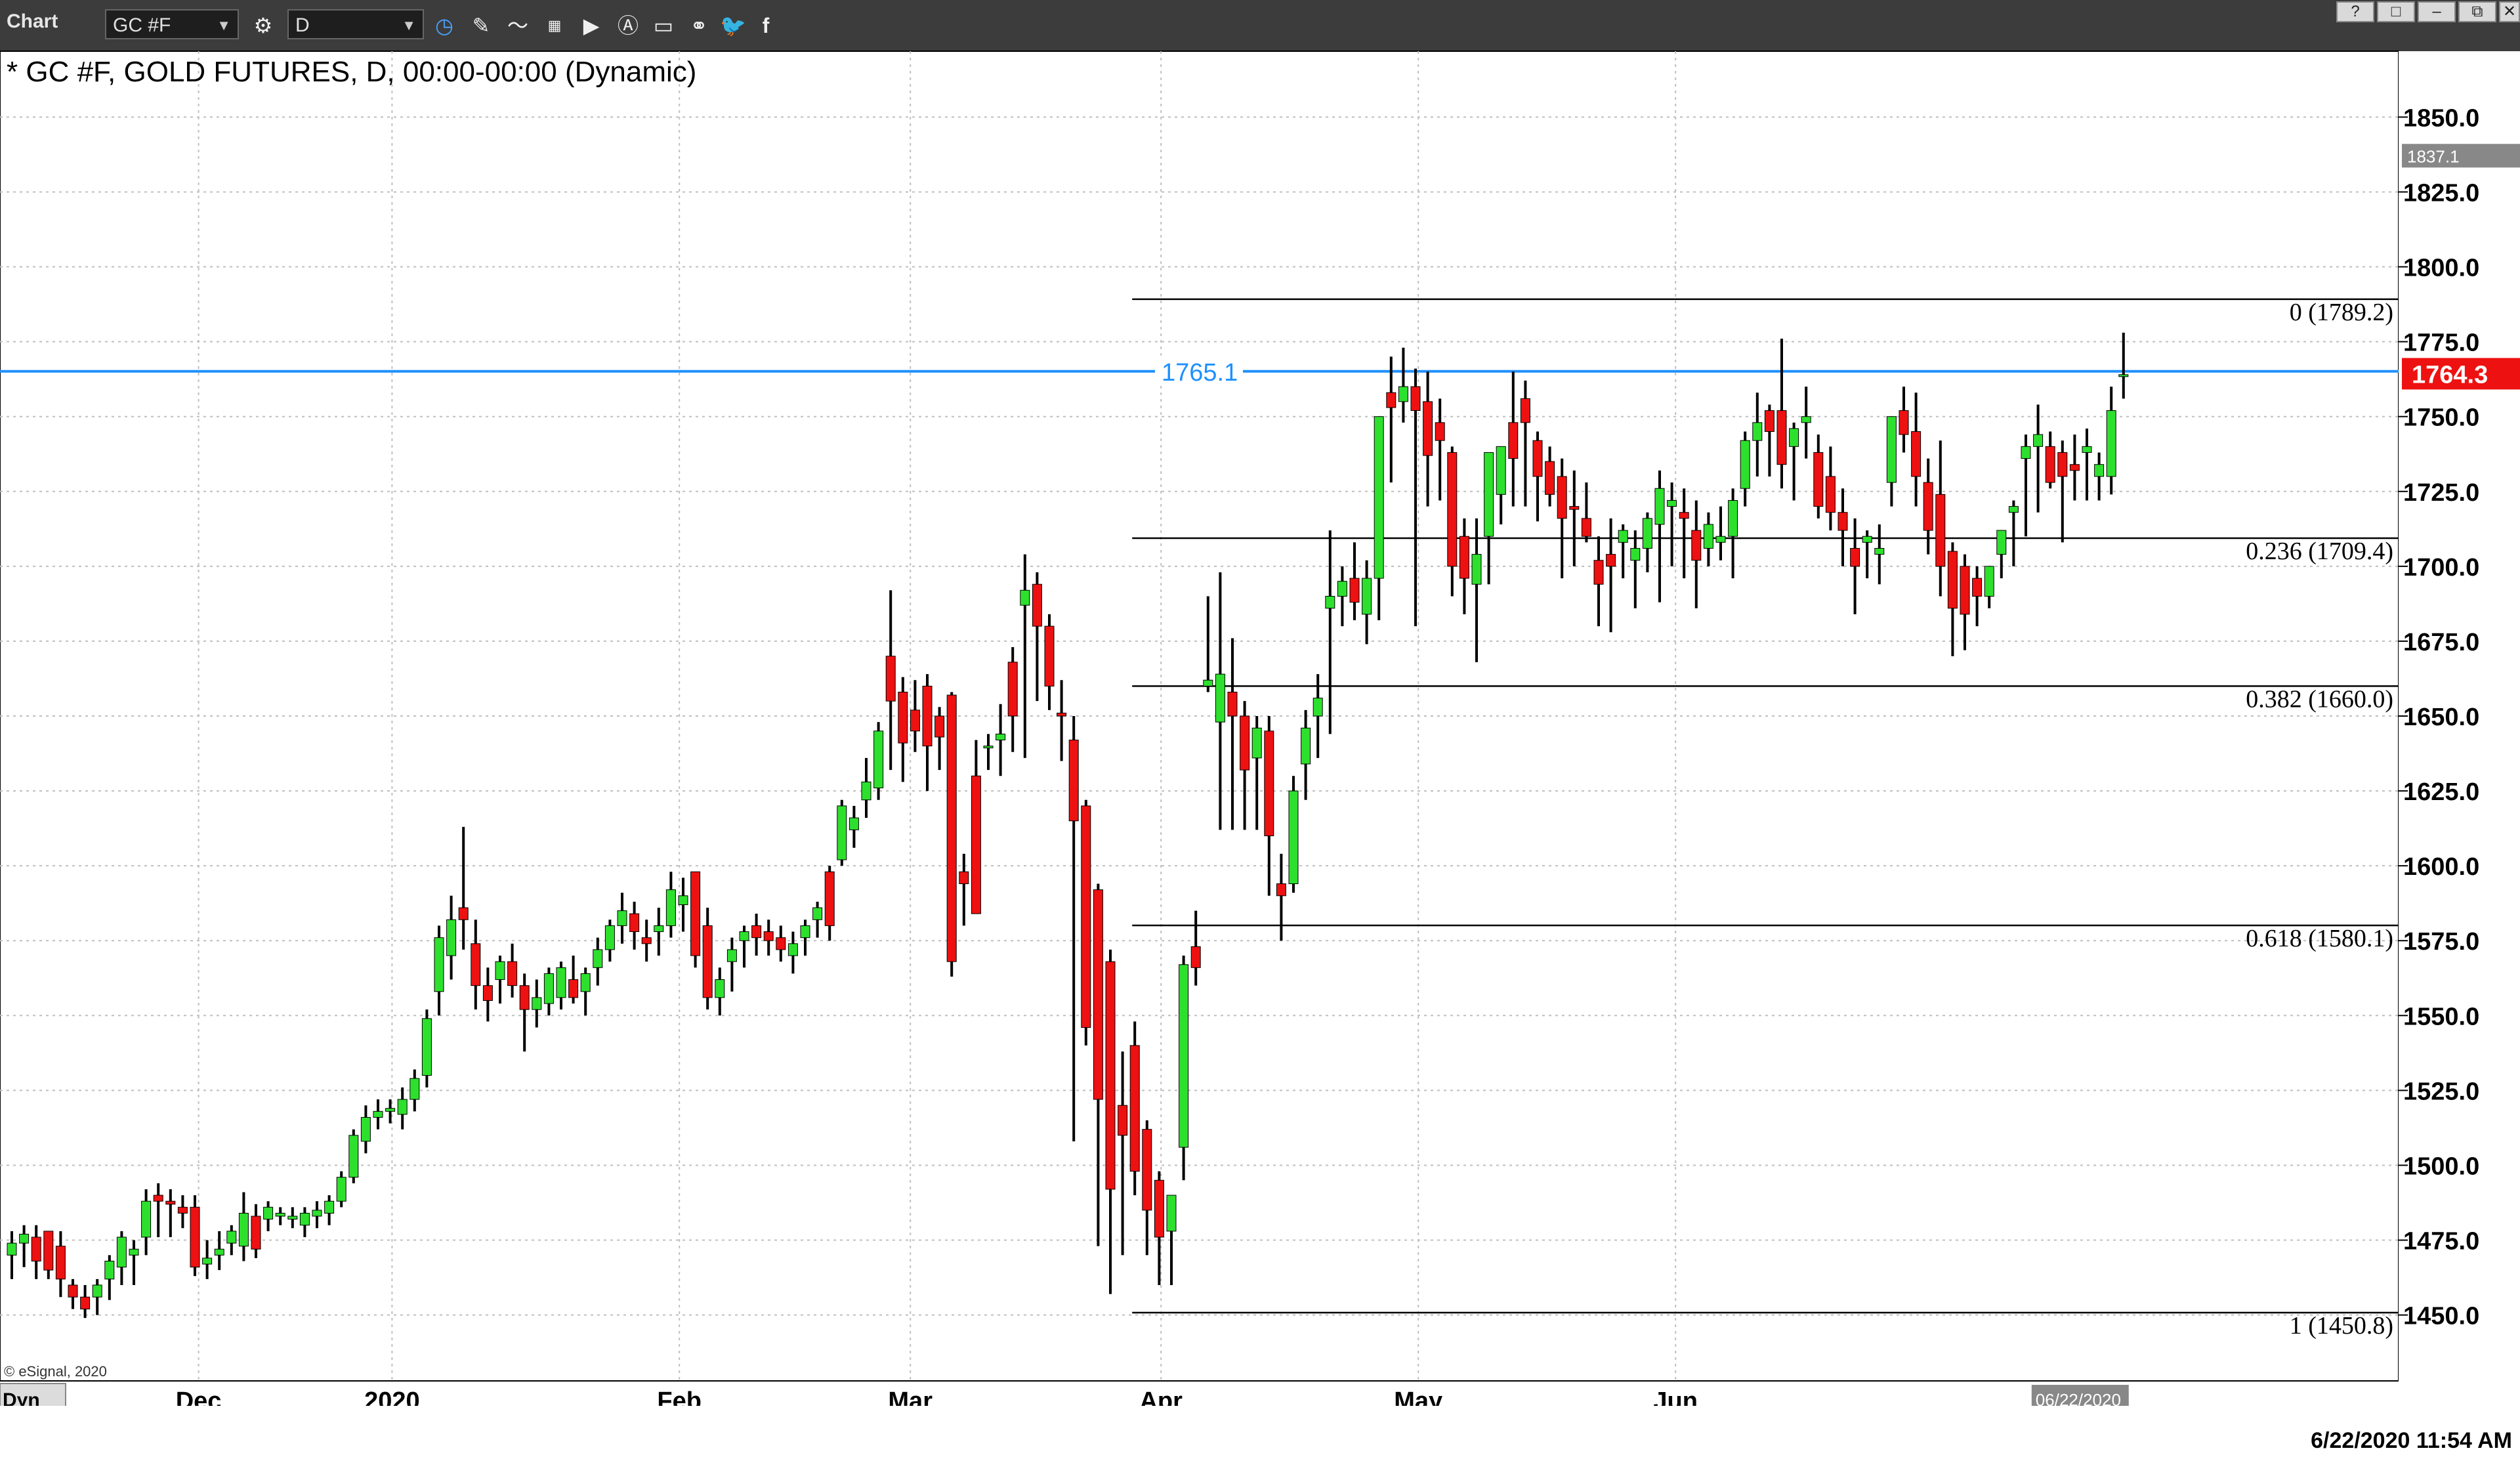 Image resolution: width=2520 pixels, height=1459 pixels. What do you see at coordinates (2441, 942) in the screenshot?
I see `y-tick-label: 1575.0` at bounding box center [2441, 942].